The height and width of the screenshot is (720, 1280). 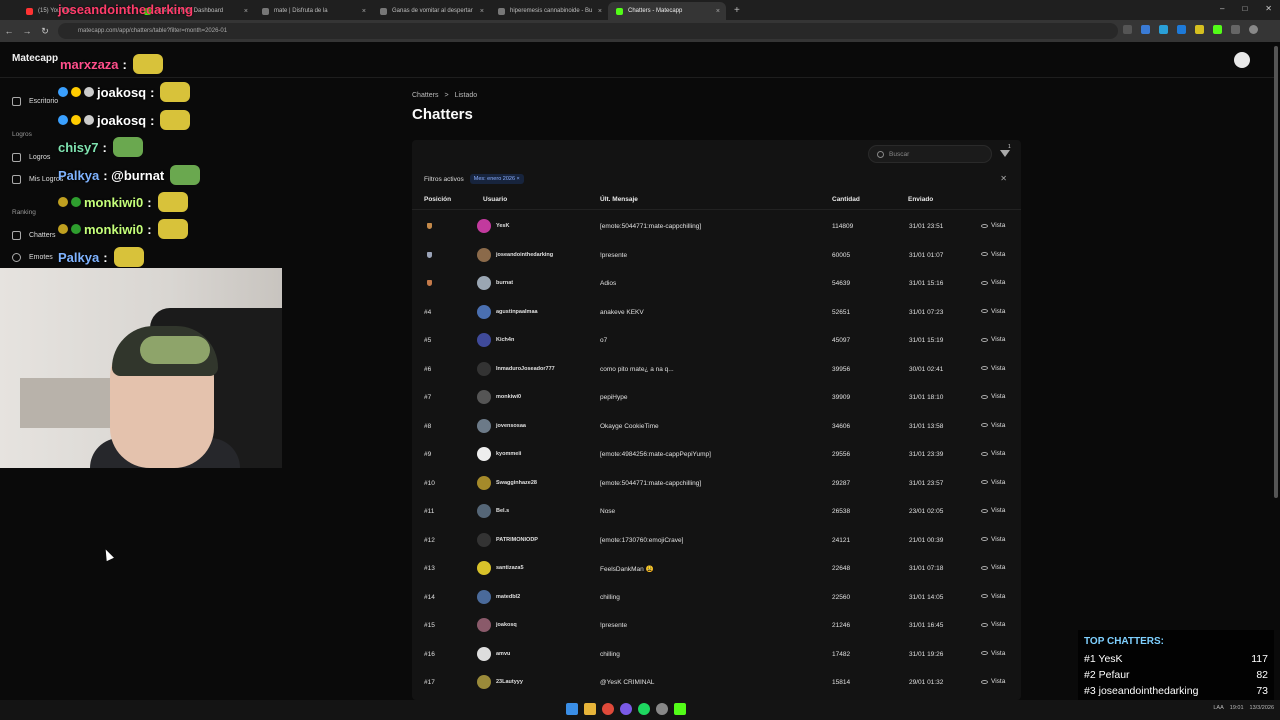 I want to click on avatar, so click(x=484, y=425).